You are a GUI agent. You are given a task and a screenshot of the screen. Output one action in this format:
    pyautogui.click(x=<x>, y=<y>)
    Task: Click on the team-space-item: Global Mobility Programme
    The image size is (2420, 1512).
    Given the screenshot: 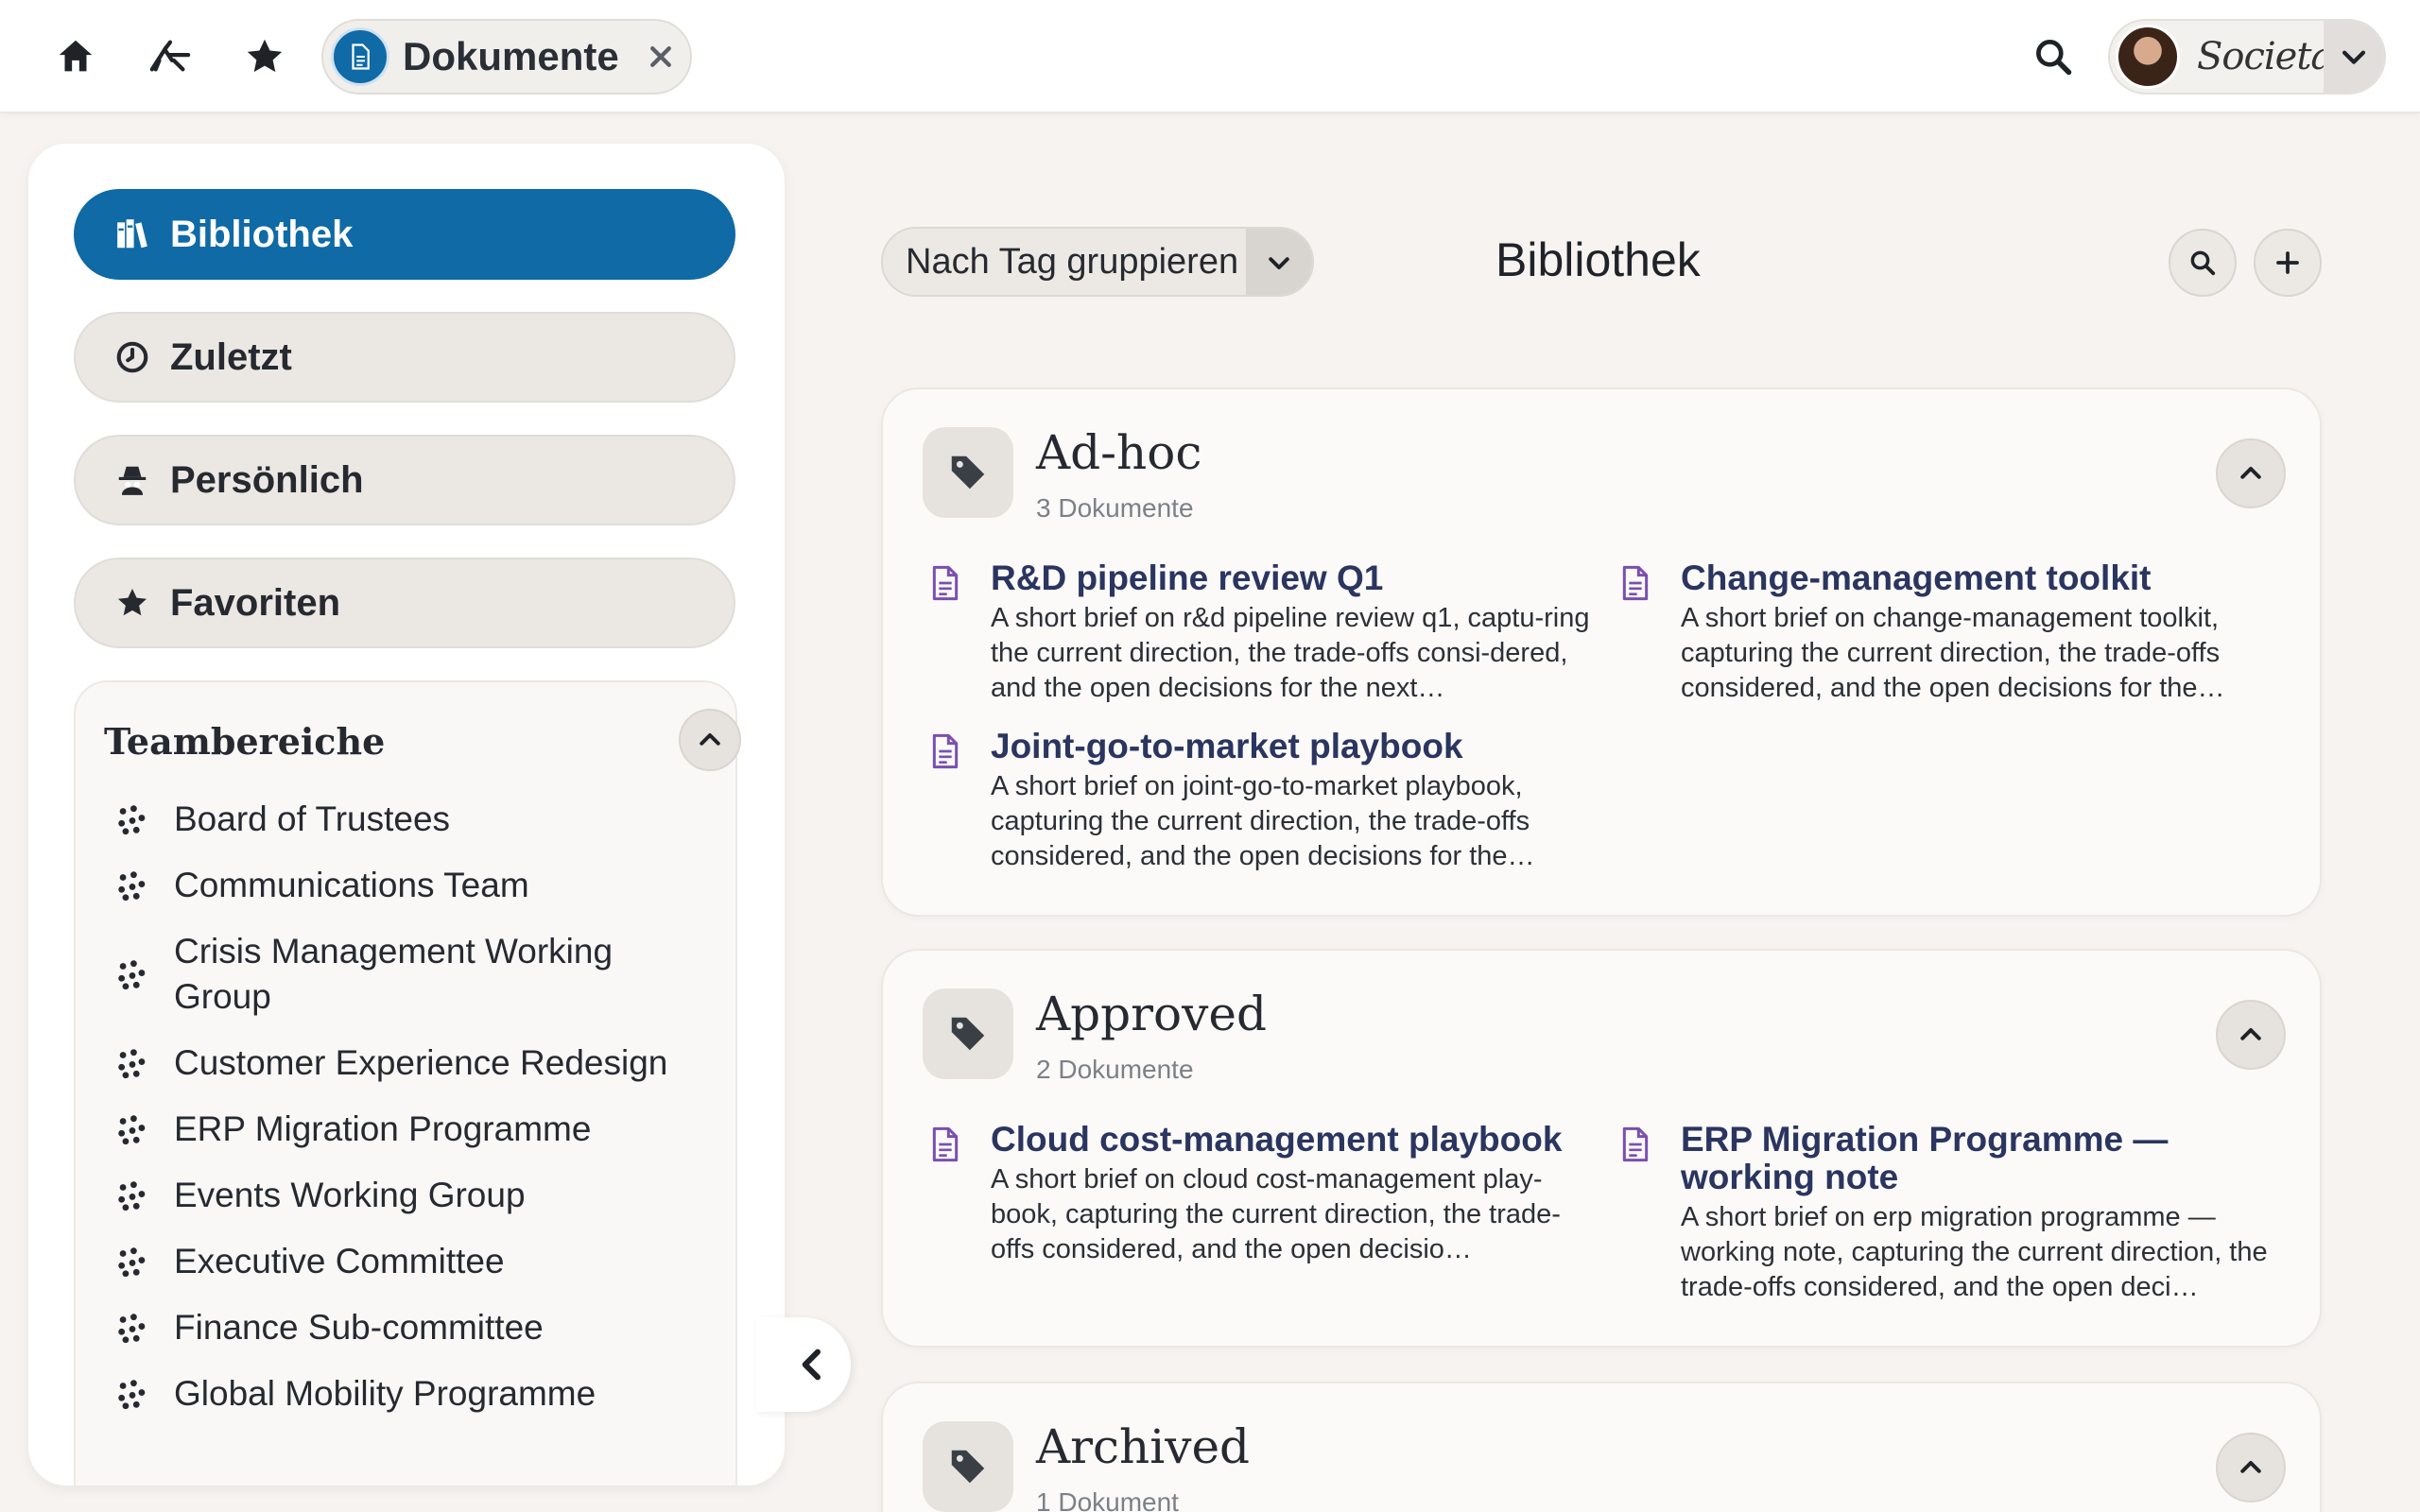 What is the action you would take?
    pyautogui.click(x=415, y=1394)
    